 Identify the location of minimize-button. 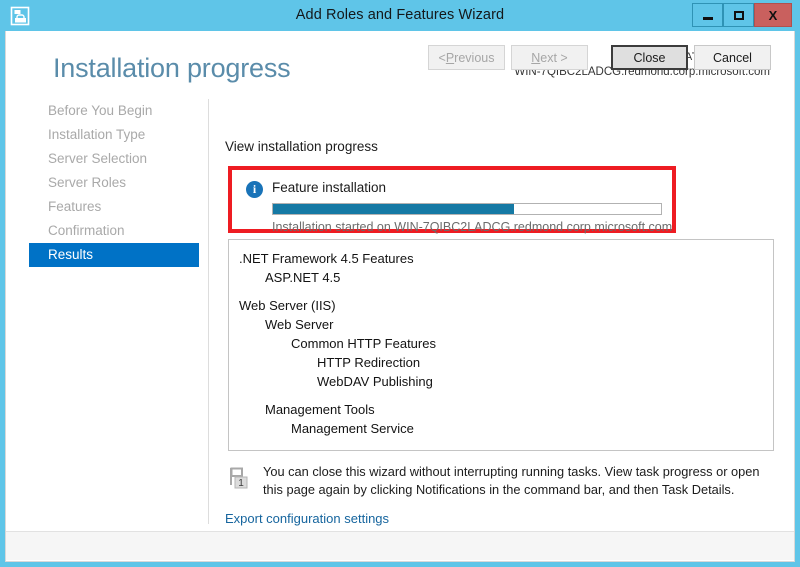
(707, 15).